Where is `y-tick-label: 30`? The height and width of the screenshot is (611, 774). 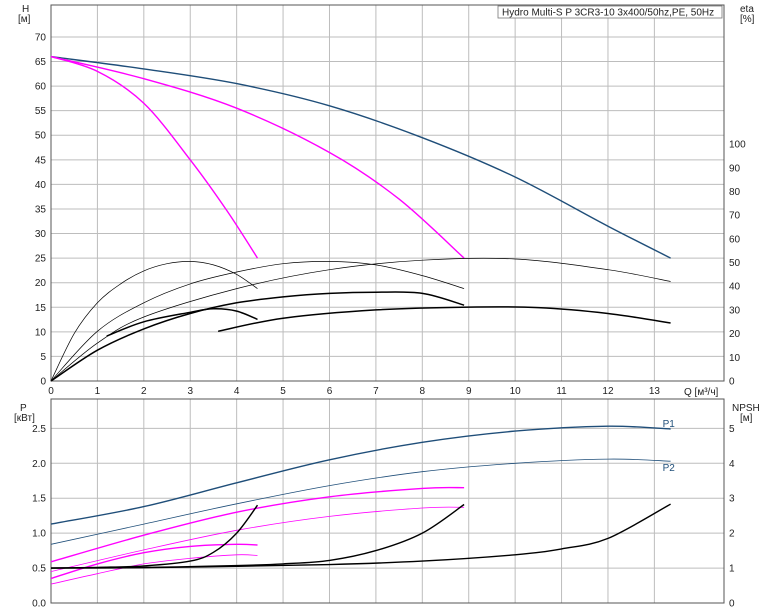
y-tick-label: 30 is located at coordinates (41, 234).